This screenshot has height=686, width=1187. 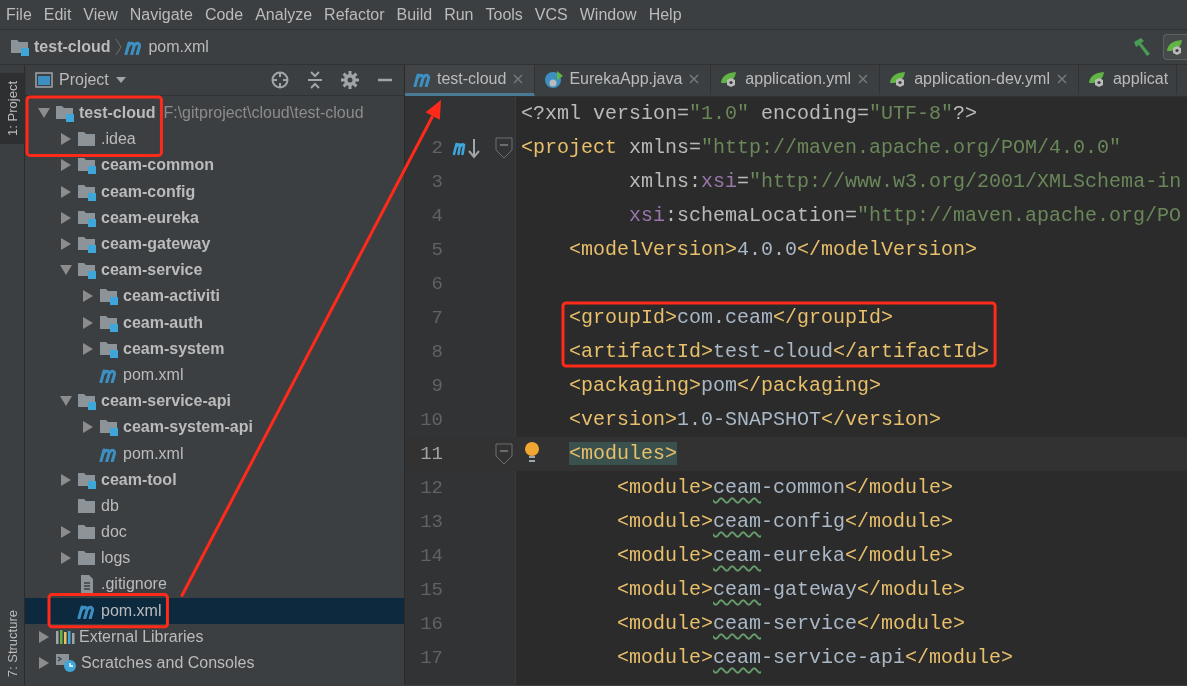 What do you see at coordinates (156, 244) in the screenshot?
I see `item-label: ceam-gateway` at bounding box center [156, 244].